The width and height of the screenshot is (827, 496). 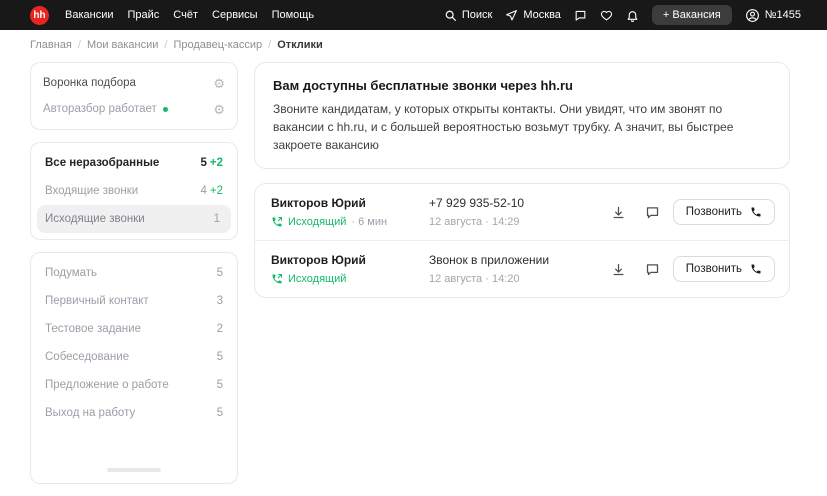 What do you see at coordinates (92, 191) in the screenshot?
I see `folder-label: Входящие звонки` at bounding box center [92, 191].